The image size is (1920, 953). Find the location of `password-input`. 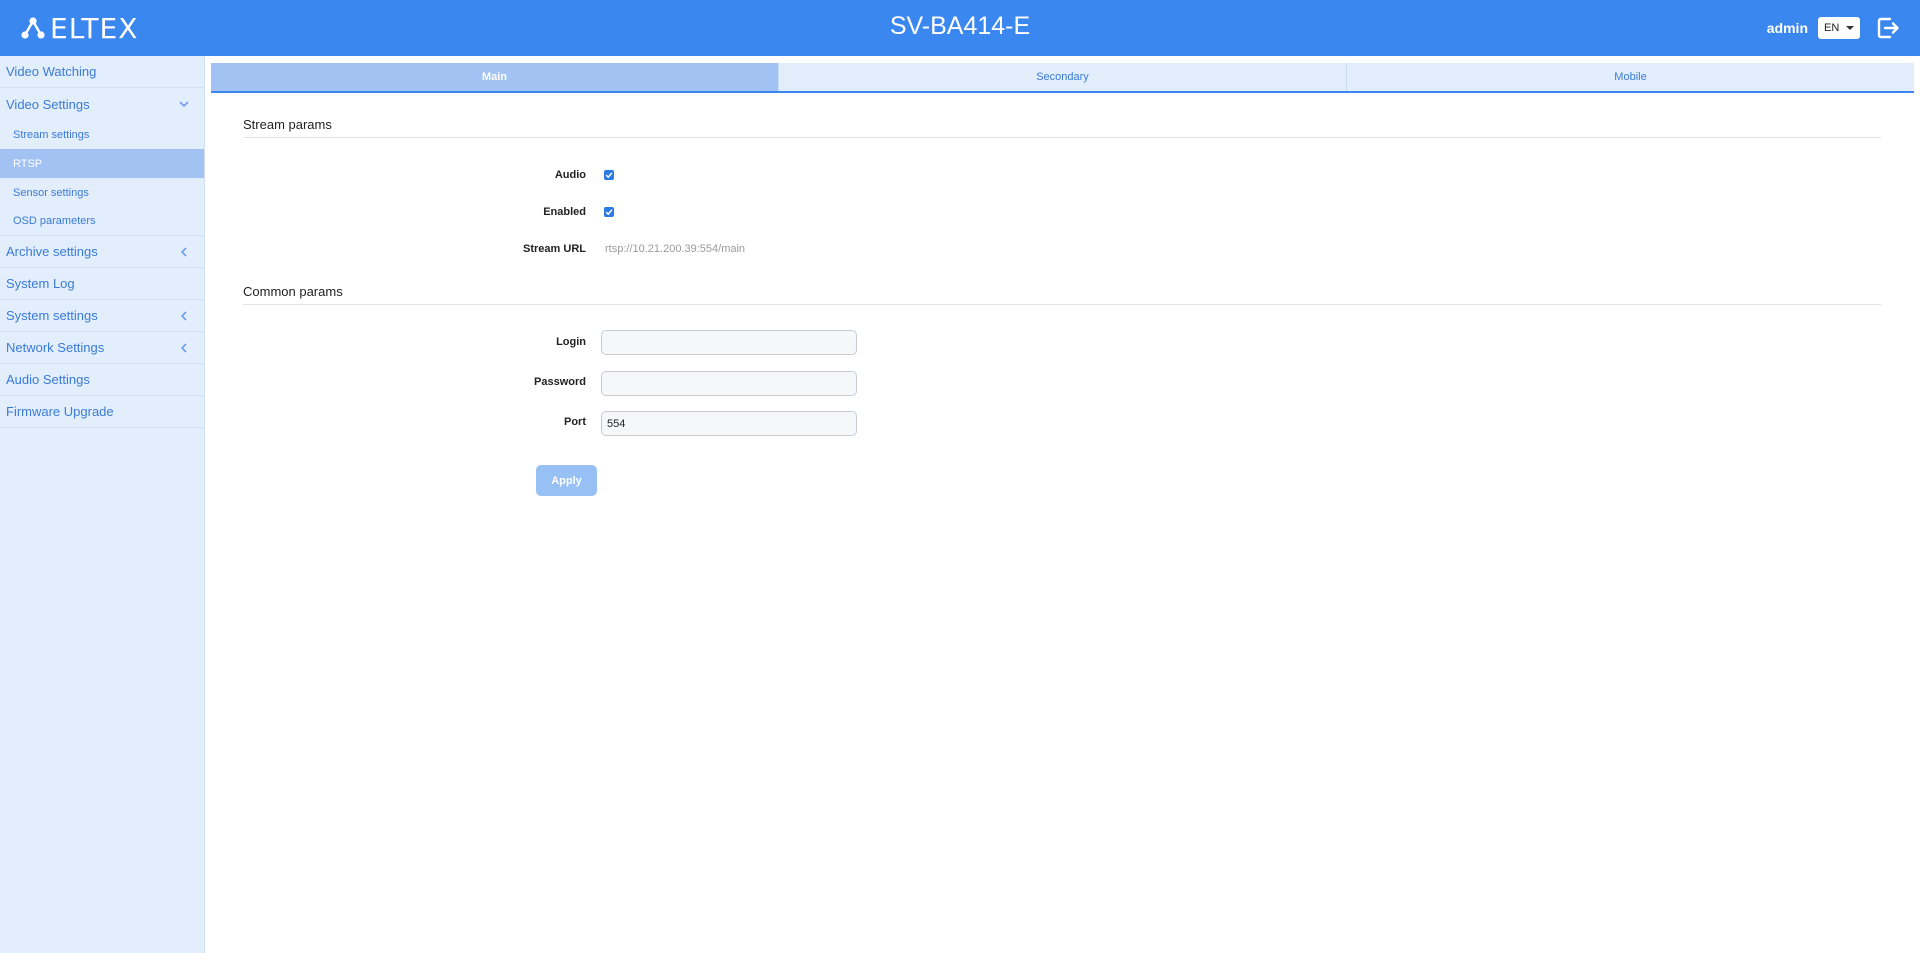

password-input is located at coordinates (729, 383).